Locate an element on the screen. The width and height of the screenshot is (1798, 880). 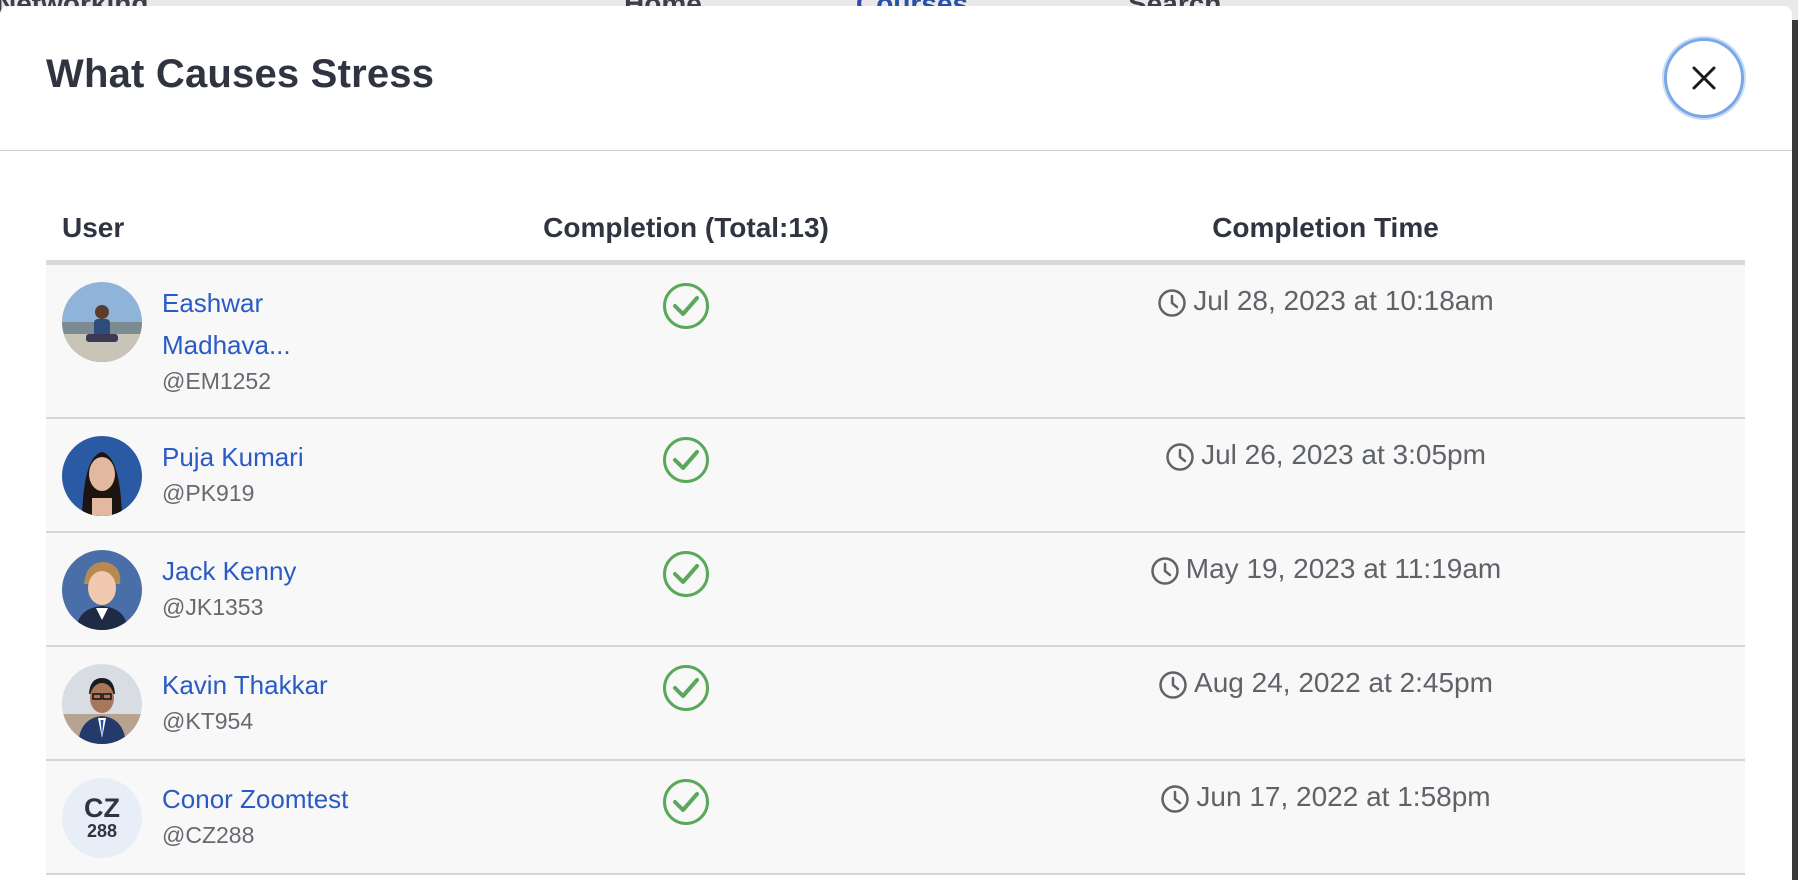
completion-time: May 19, 2023 at 11:19am is located at coordinates (1343, 568).